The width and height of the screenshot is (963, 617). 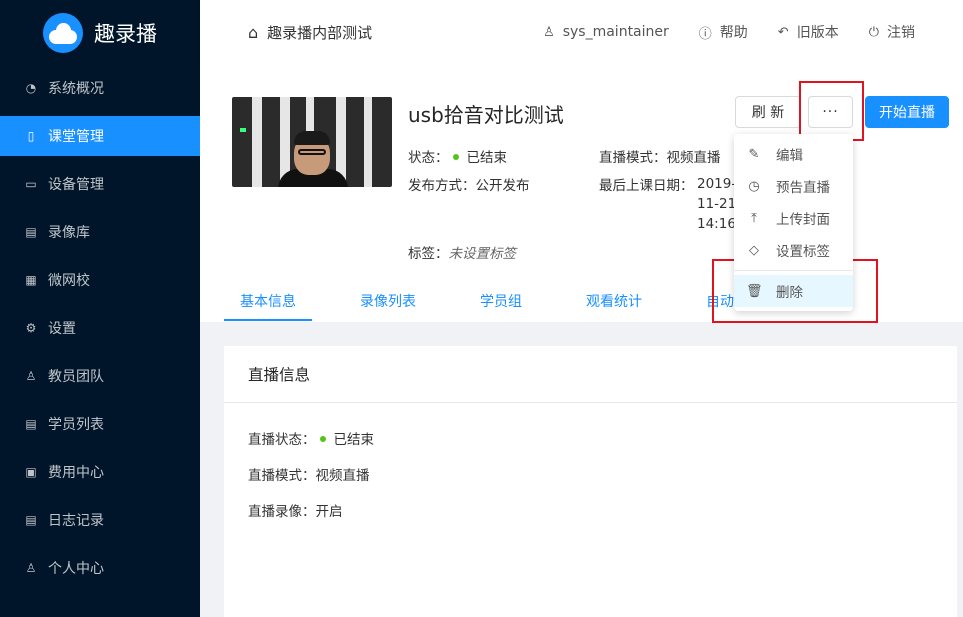 I want to click on sidebar-item-label: 录像库, so click(x=69, y=233).